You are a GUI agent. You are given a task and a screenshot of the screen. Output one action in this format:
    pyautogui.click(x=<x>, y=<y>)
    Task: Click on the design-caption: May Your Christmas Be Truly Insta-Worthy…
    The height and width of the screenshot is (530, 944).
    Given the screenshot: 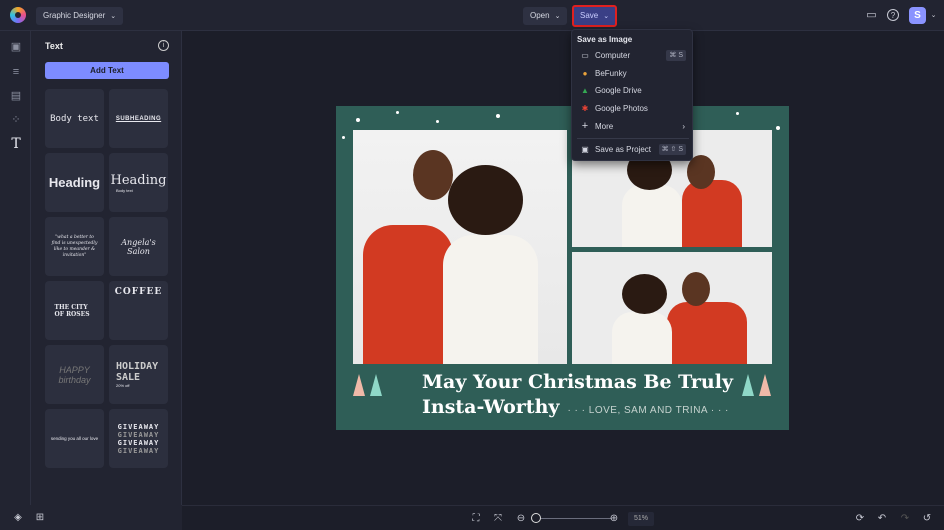 What is the action you would take?
    pyautogui.click(x=577, y=396)
    